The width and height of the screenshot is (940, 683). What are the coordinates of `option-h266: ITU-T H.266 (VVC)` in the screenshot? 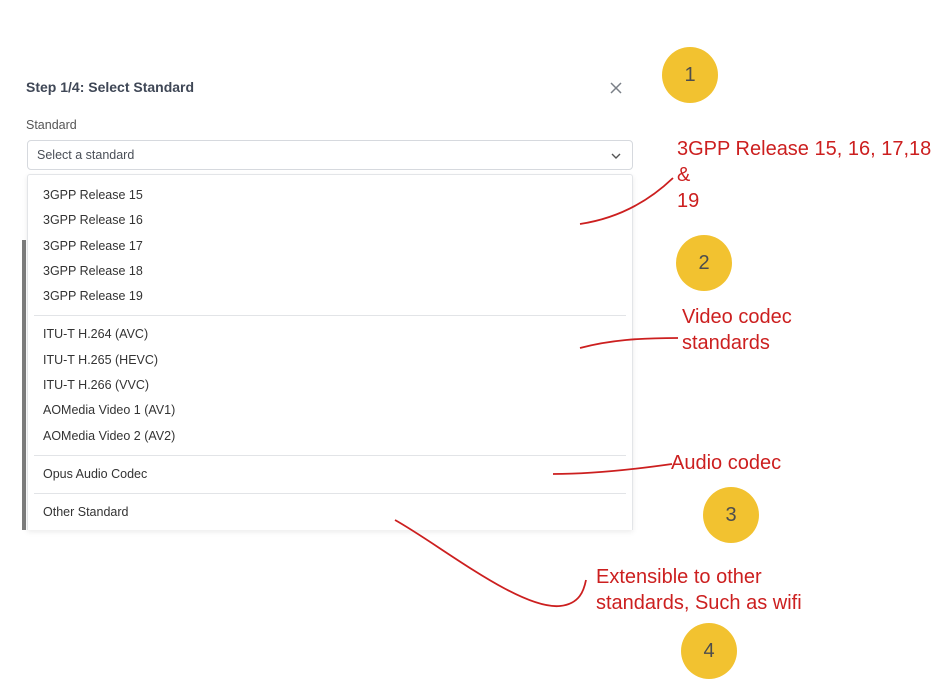 It's located at (330, 385).